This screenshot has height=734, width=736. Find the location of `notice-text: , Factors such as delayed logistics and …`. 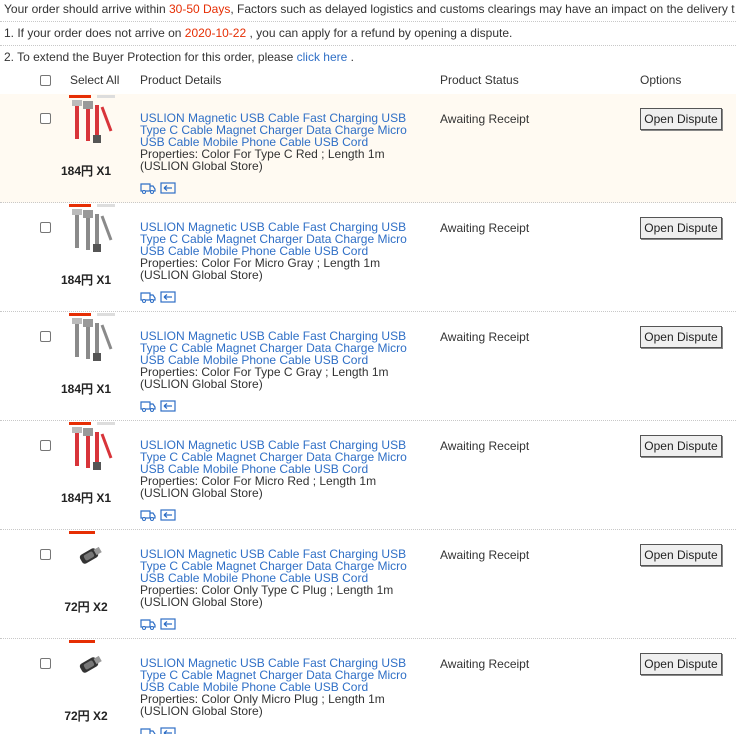

notice-text: , Factors such as delayed logistics and … is located at coordinates (482, 9).